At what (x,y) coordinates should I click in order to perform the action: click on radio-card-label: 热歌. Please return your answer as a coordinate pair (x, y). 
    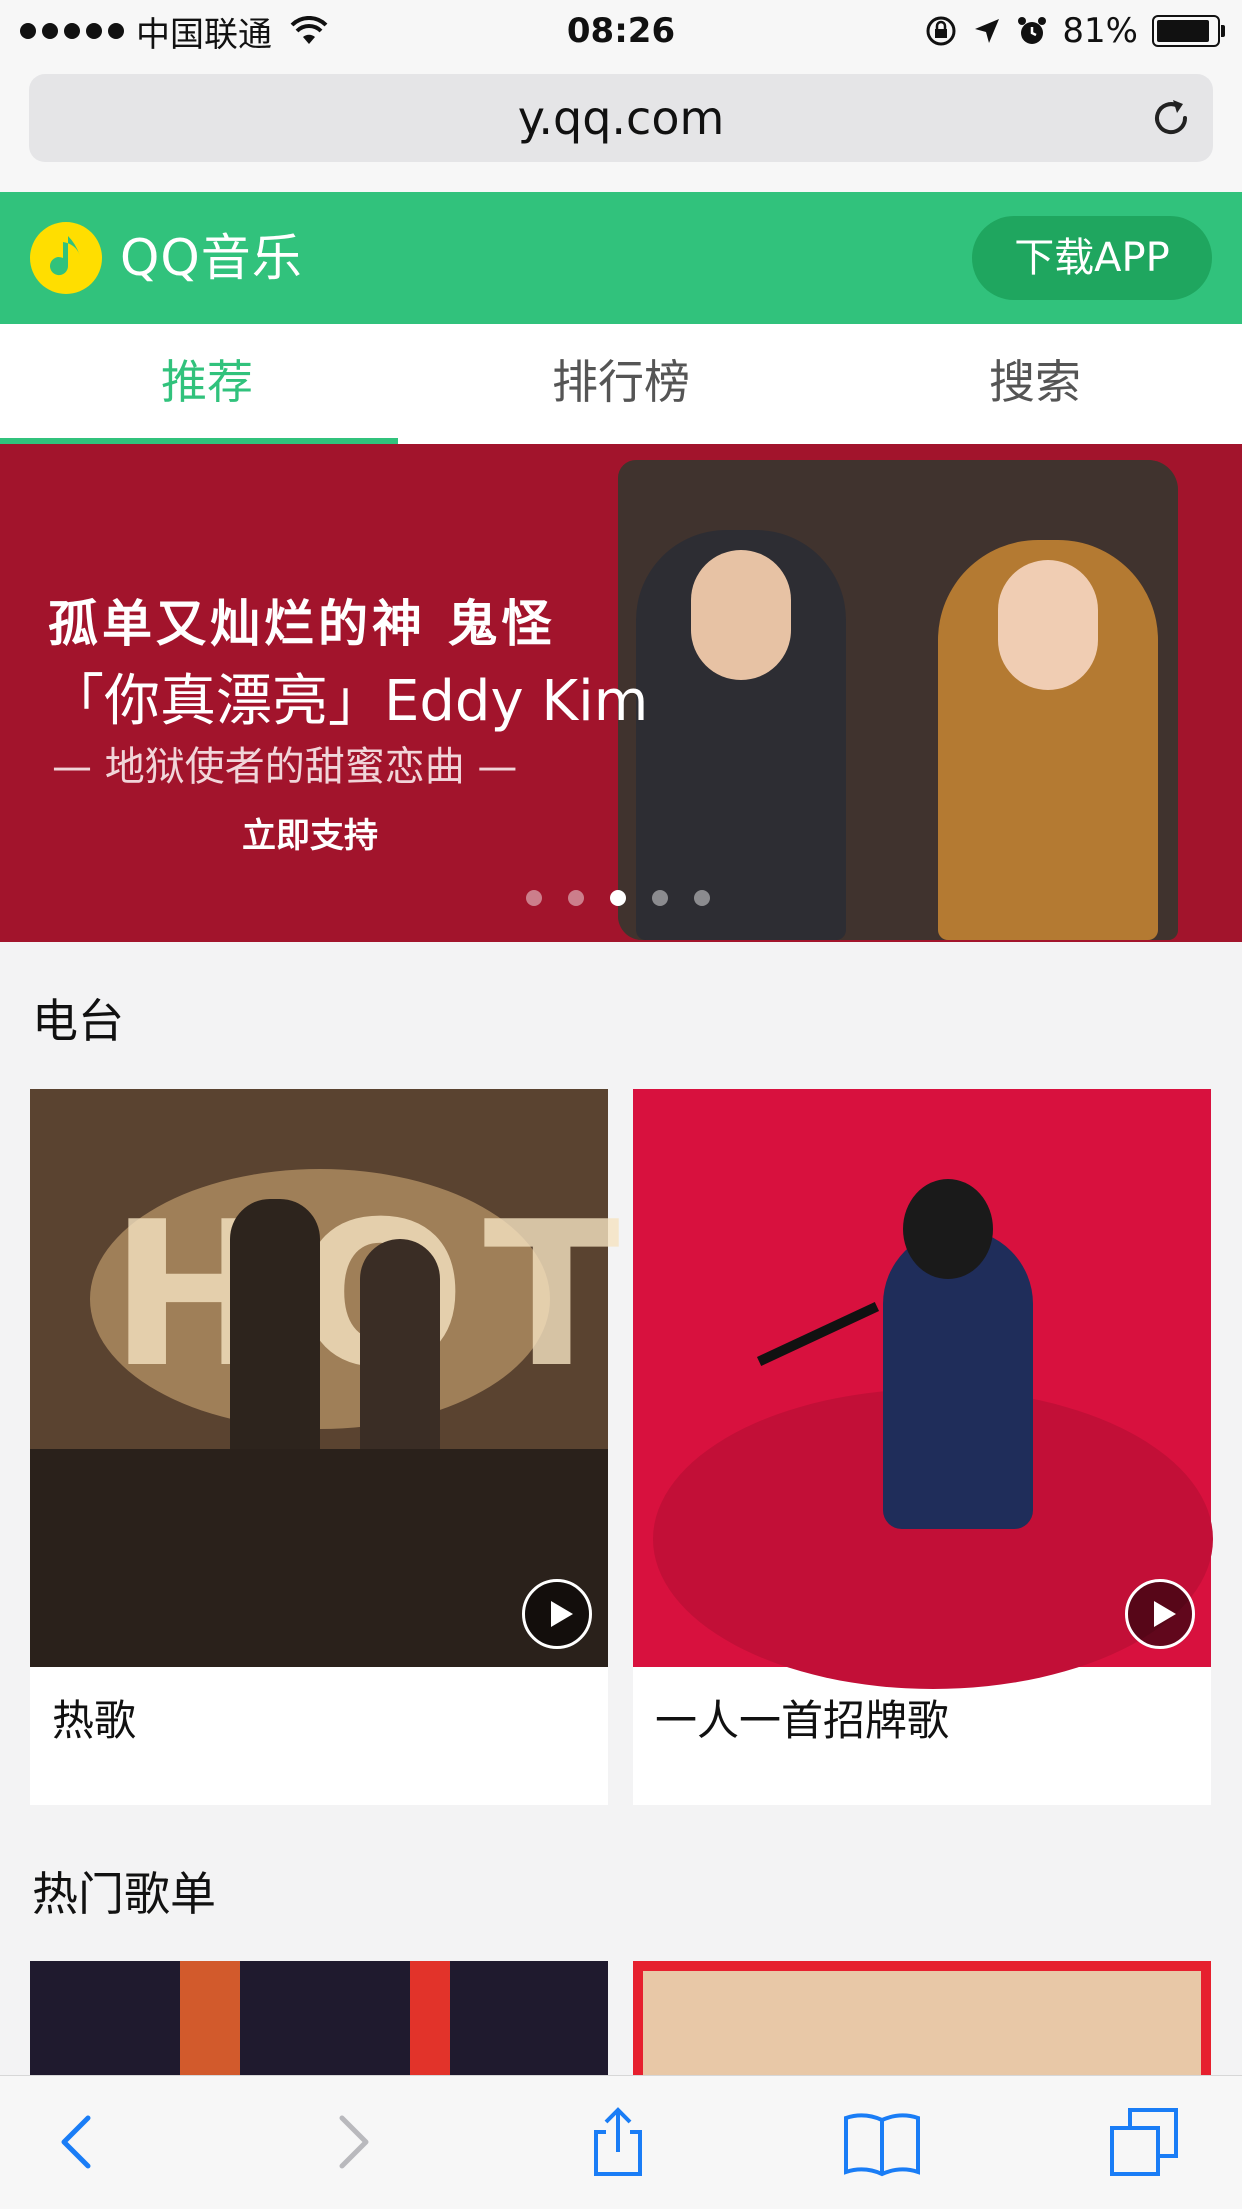
    Looking at the image, I should click on (94, 1717).